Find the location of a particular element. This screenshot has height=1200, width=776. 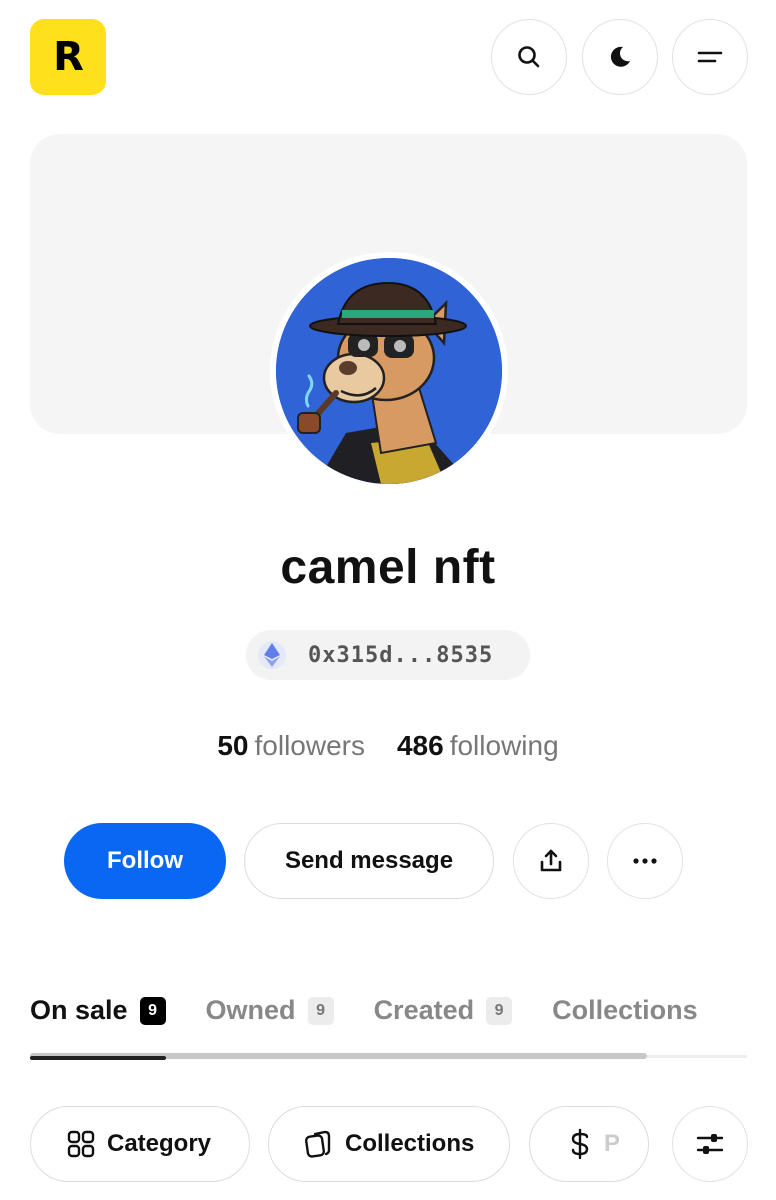

tab-label: Owned is located at coordinates (250, 1010).